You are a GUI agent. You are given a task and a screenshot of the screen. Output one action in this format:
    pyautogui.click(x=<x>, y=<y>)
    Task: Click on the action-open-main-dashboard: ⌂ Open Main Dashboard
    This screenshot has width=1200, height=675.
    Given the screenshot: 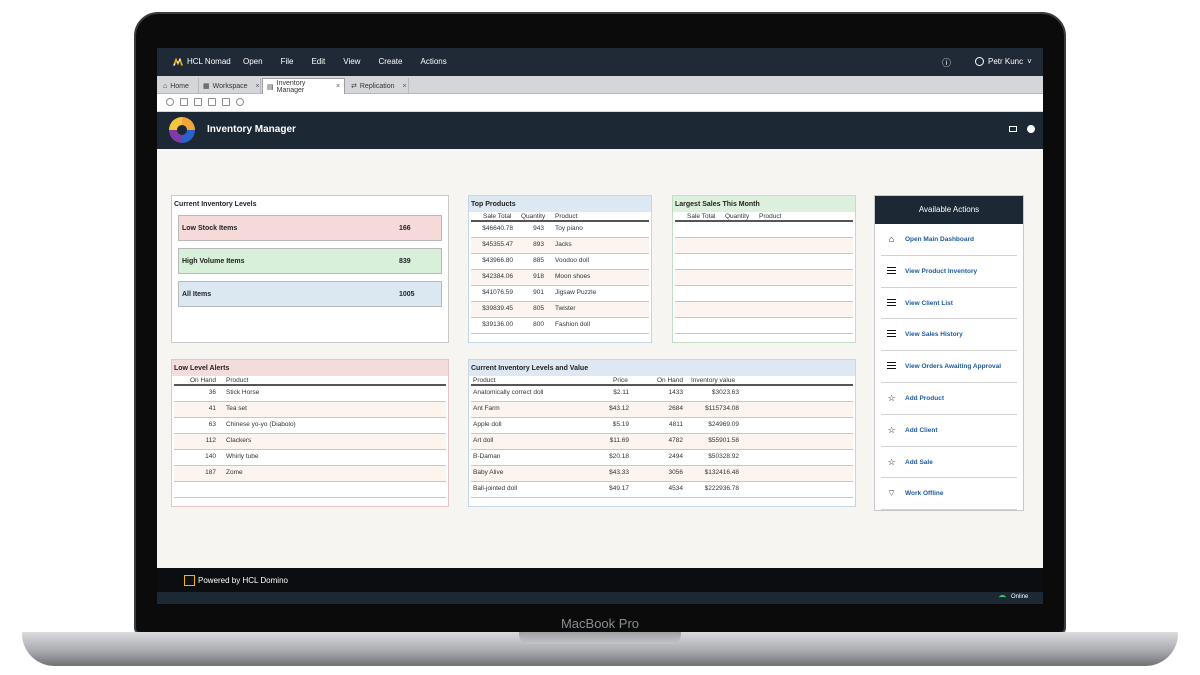 What is the action you would take?
    pyautogui.click(x=949, y=240)
    